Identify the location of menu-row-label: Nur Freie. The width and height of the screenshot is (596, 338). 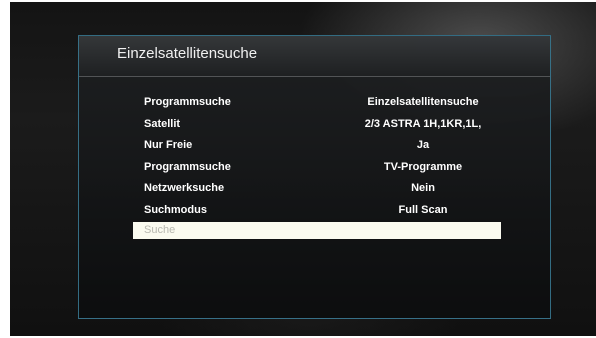
(168, 145).